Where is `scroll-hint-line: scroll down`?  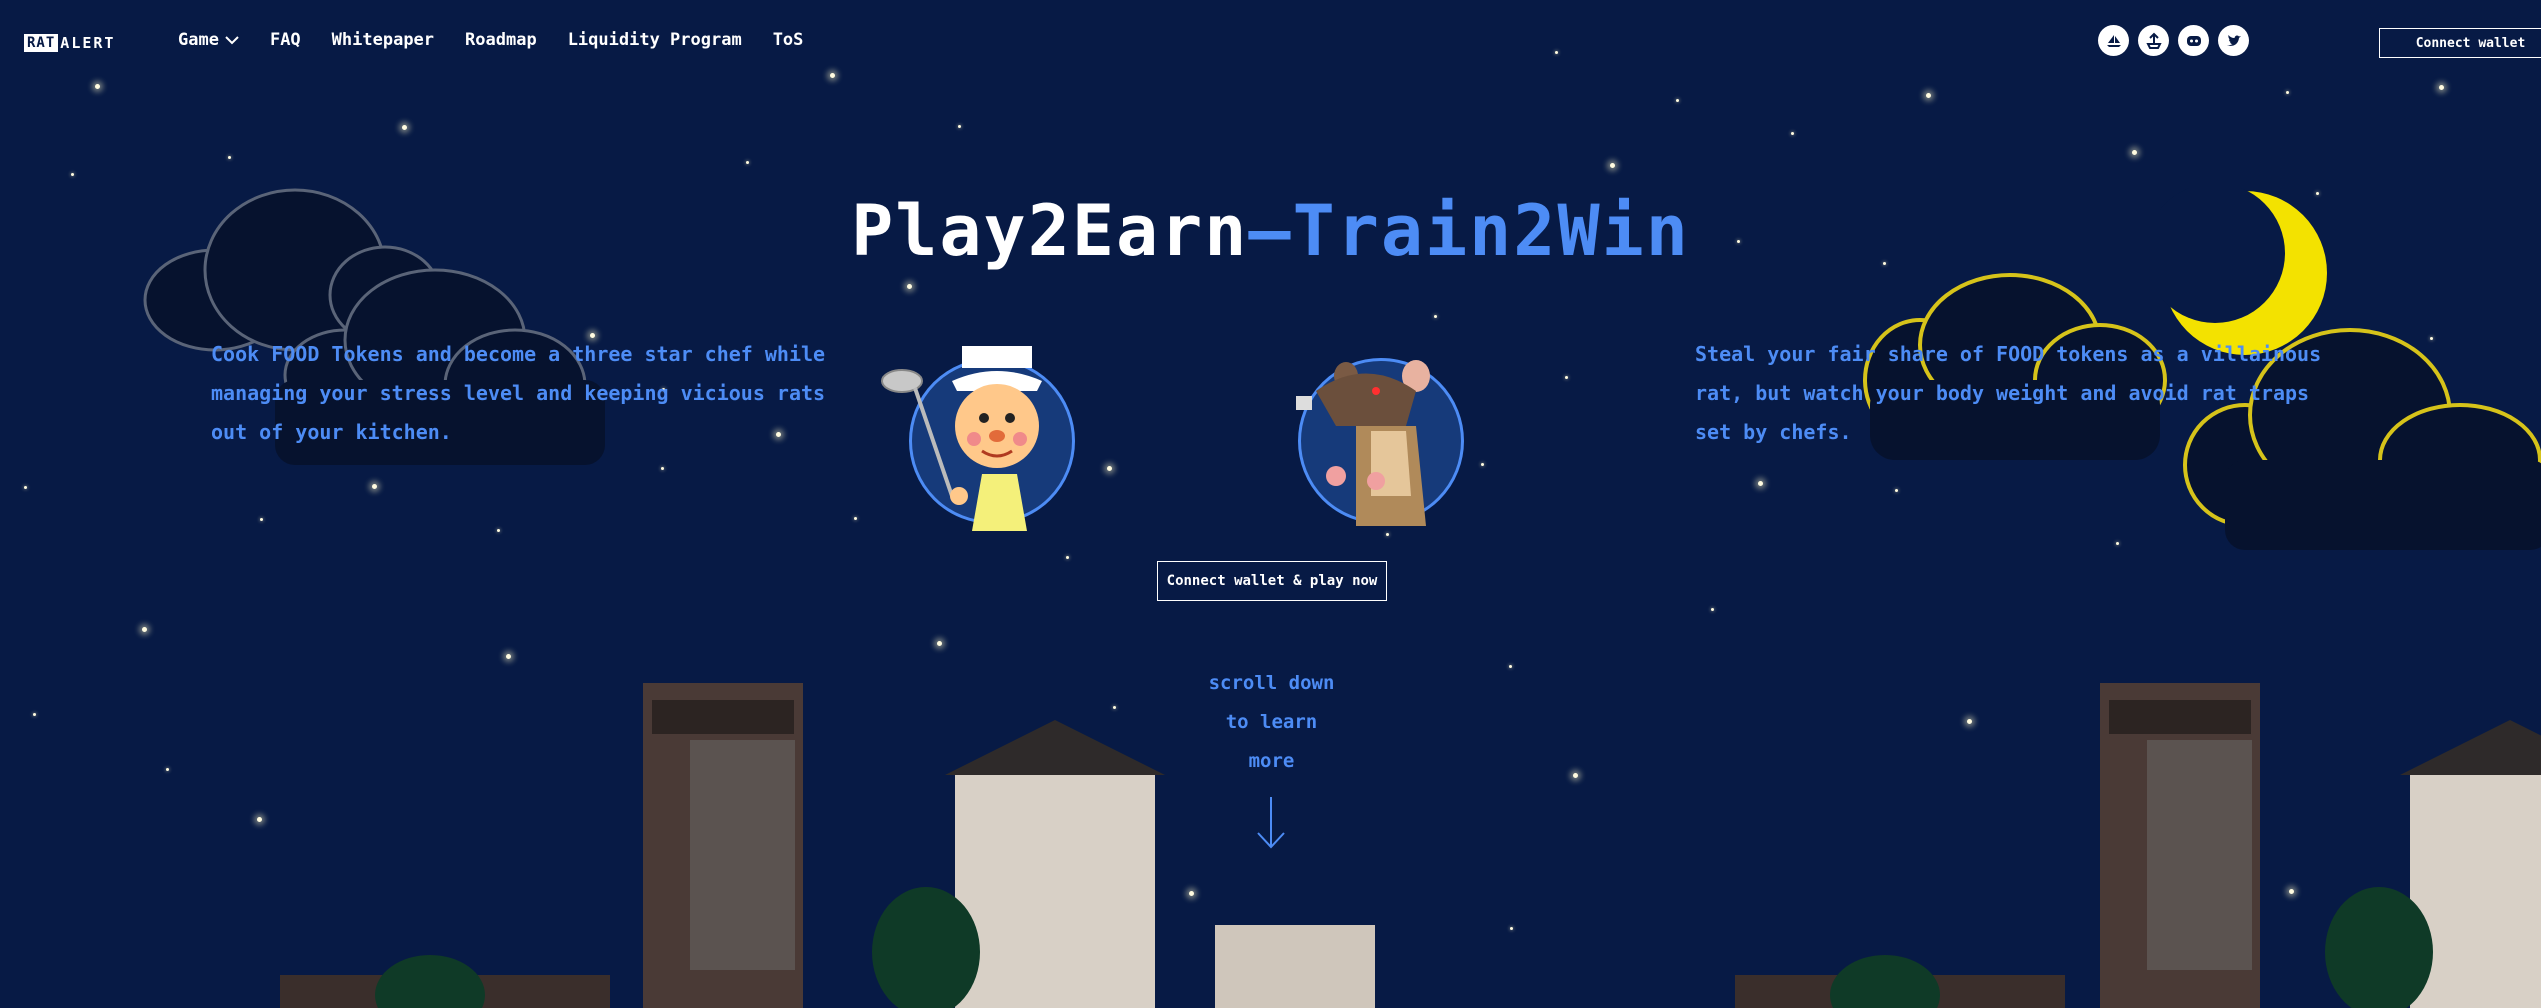 scroll-hint-line: scroll down is located at coordinates (1271, 683).